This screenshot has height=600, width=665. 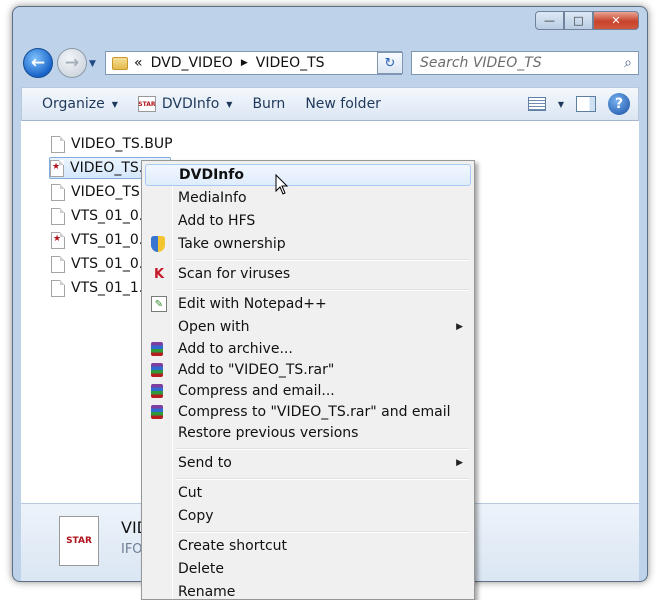 What do you see at coordinates (290, 63) in the screenshot?
I see `breadcrumb-video-ts: VIDEO_TS` at bounding box center [290, 63].